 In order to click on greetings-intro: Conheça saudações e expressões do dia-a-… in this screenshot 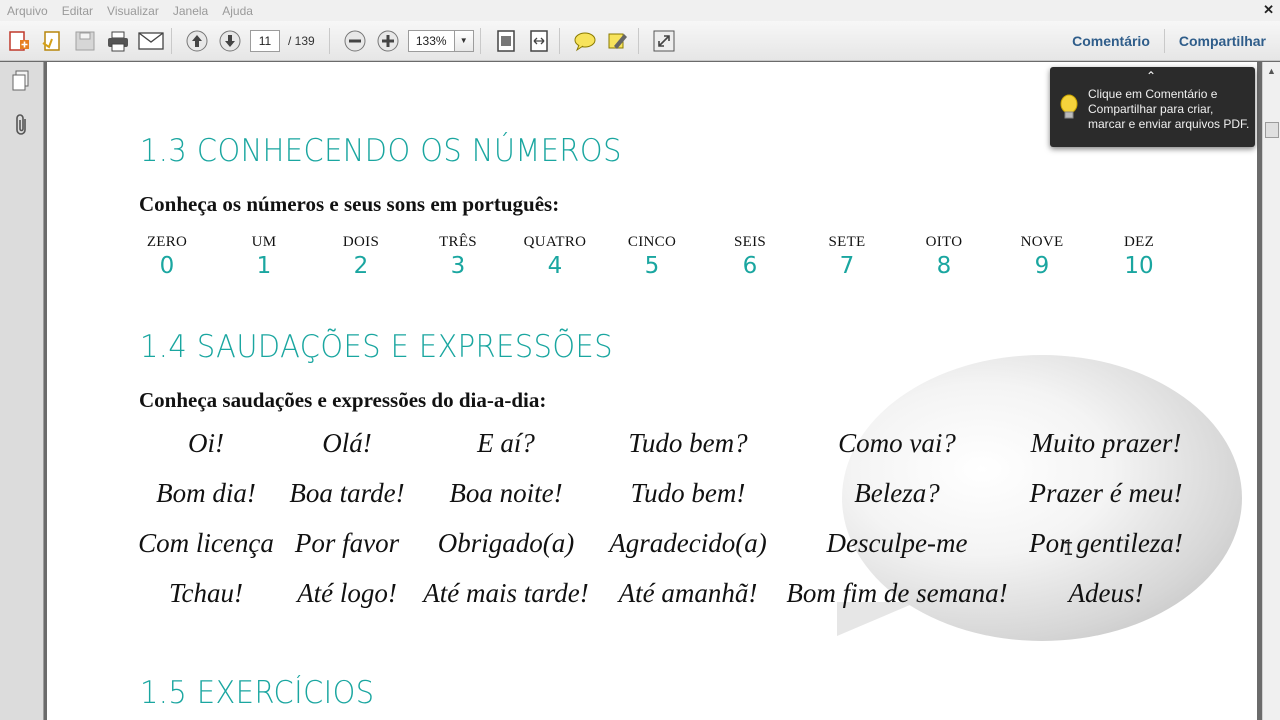, I will do `click(343, 400)`.